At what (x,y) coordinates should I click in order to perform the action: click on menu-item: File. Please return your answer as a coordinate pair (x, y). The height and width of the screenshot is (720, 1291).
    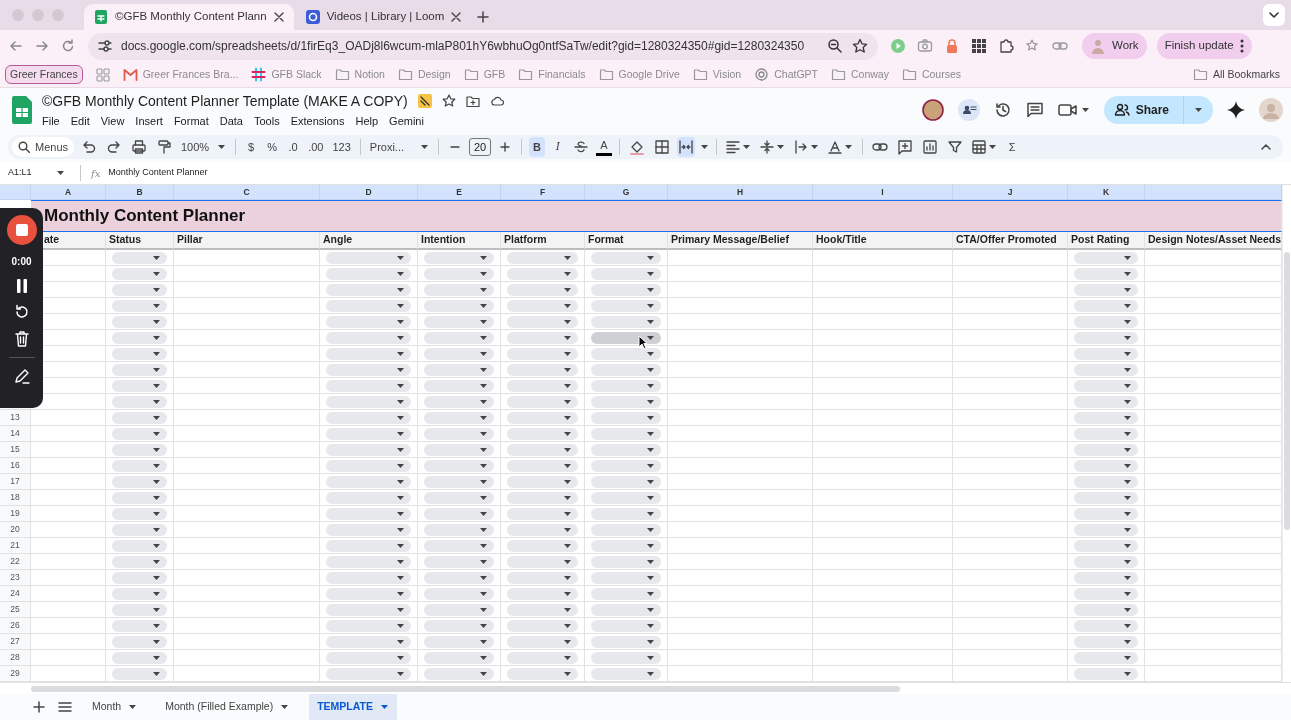
    Looking at the image, I should click on (51, 121).